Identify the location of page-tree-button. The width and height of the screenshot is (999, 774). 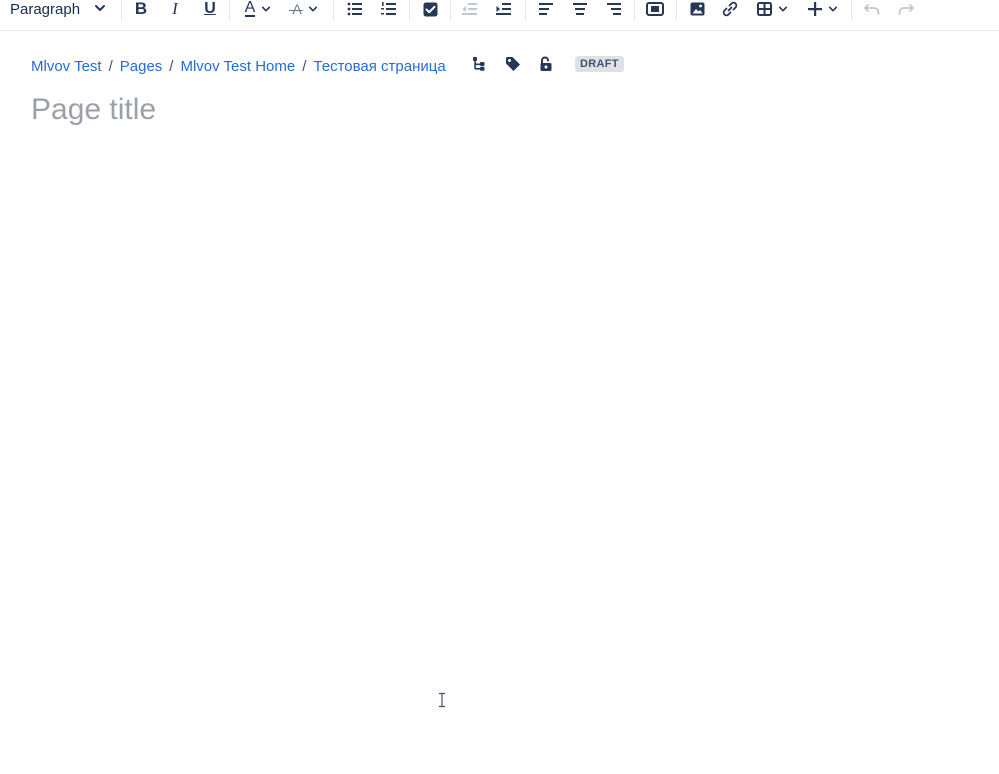
(479, 66).